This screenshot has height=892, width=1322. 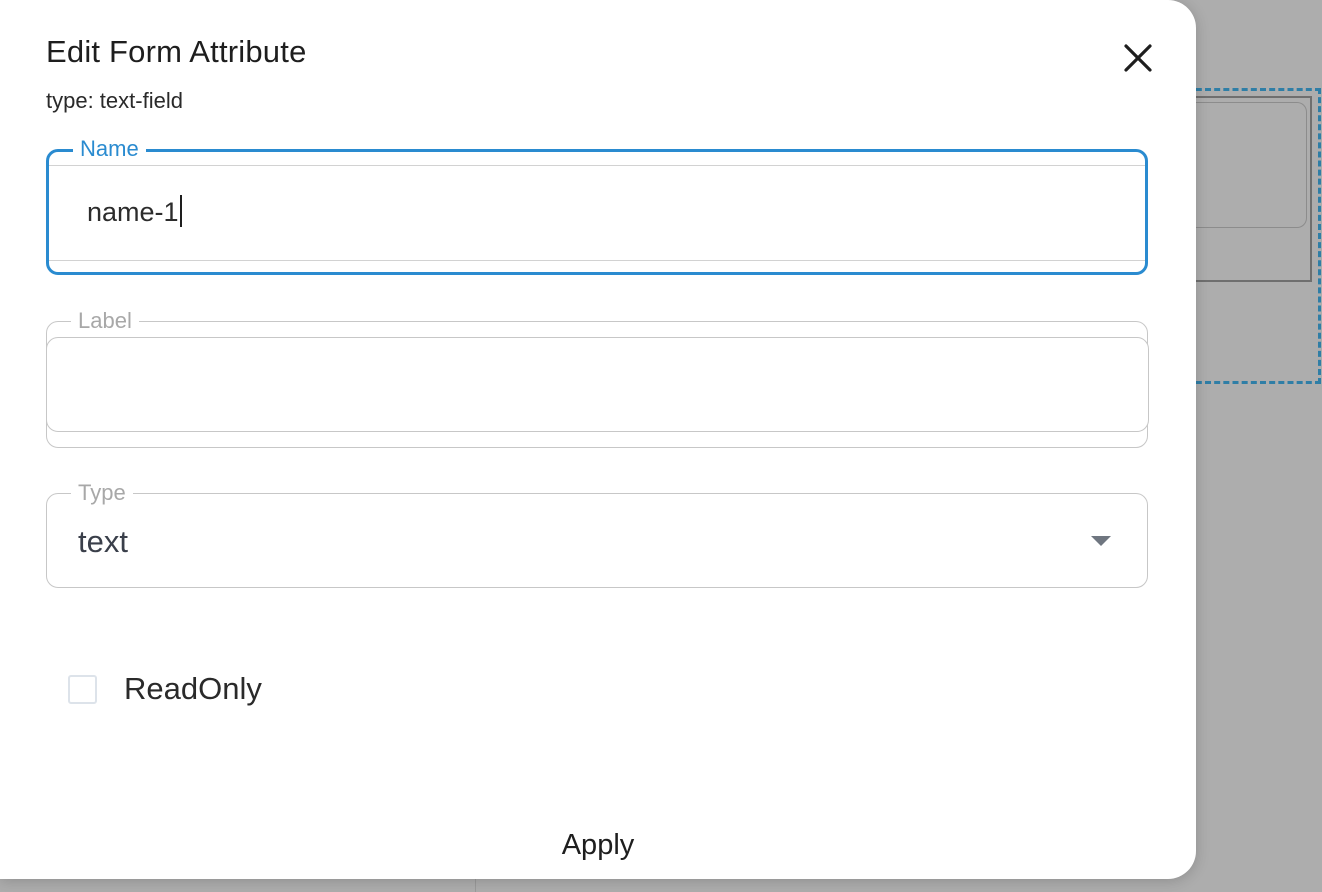 I want to click on name-input: name-1, so click(x=597, y=213).